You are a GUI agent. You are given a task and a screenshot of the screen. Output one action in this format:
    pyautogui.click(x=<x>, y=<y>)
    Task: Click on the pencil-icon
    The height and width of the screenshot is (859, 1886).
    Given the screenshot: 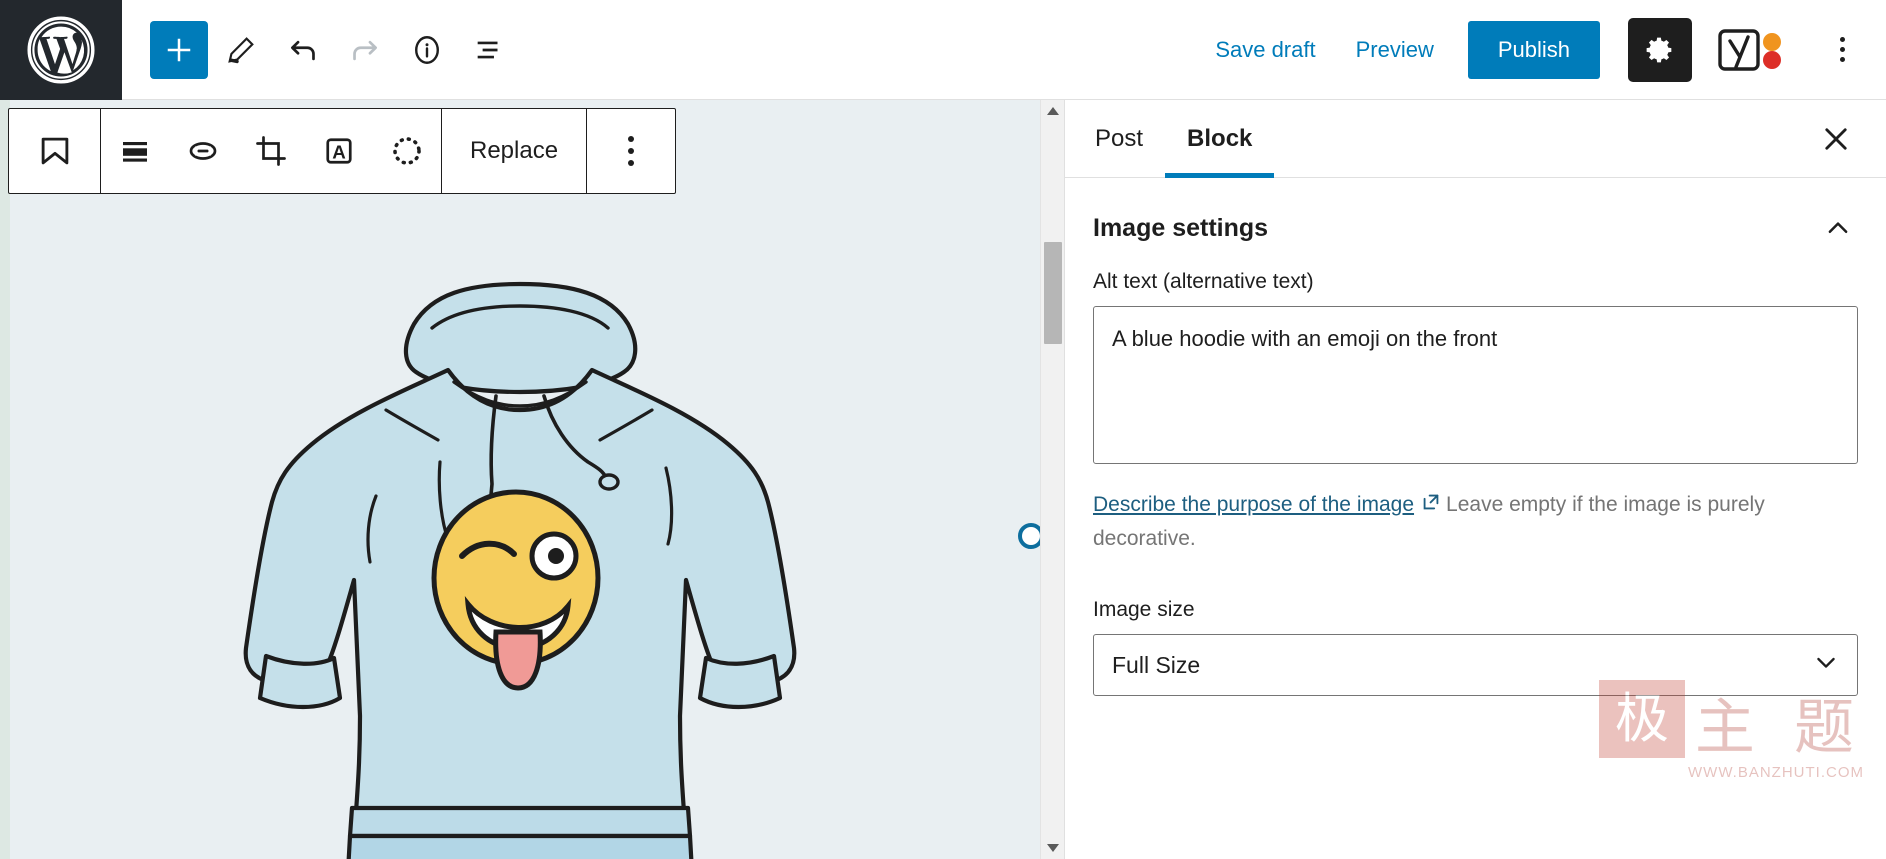 What is the action you would take?
    pyautogui.click(x=241, y=49)
    